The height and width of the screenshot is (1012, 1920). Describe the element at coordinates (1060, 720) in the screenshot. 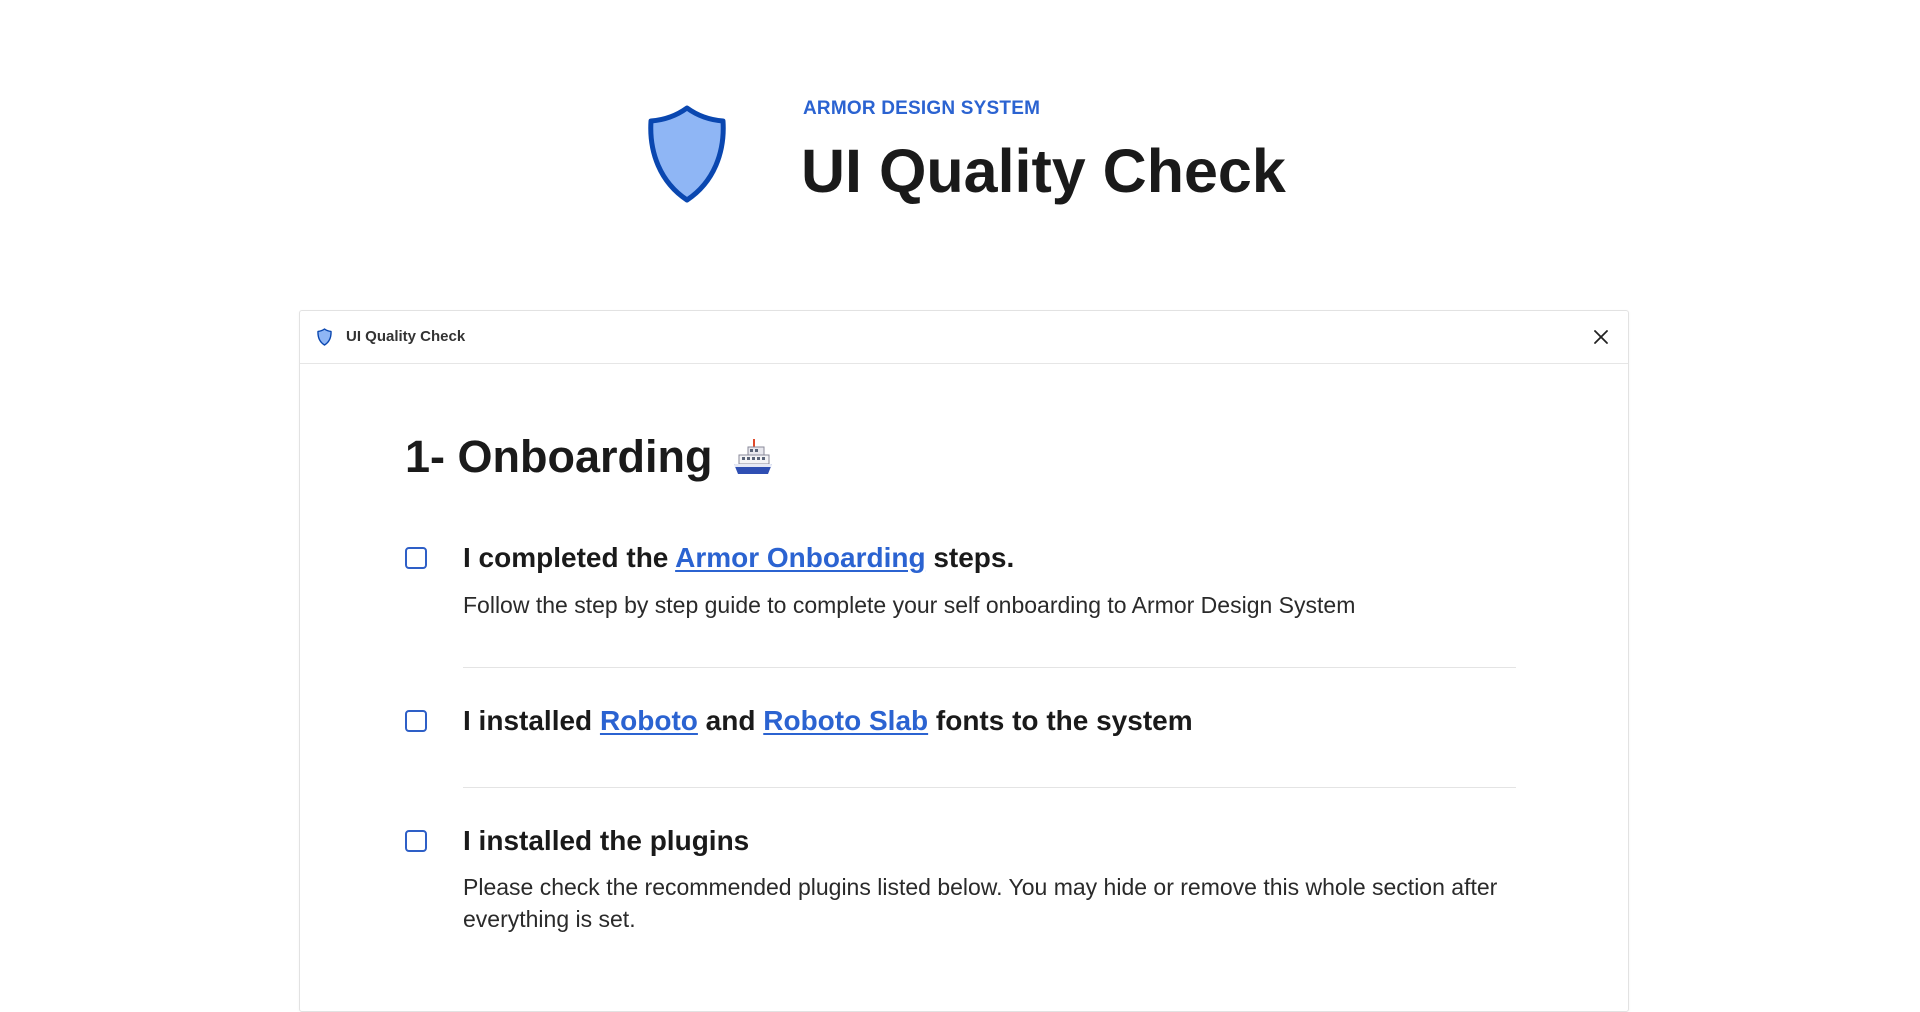

I see `item-title-text: fonts to the system` at that location.